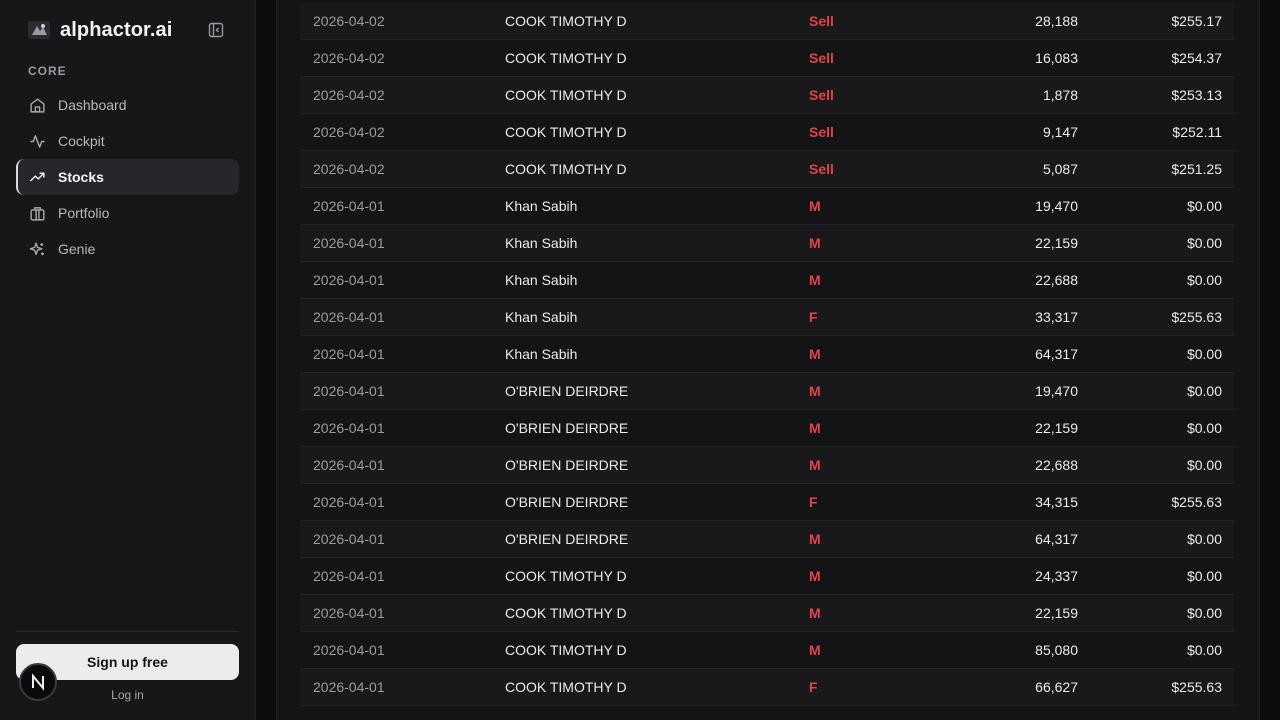 Image resolution: width=1280 pixels, height=720 pixels. What do you see at coordinates (1196, 95) in the screenshot?
I see `price-cell: $253.13` at bounding box center [1196, 95].